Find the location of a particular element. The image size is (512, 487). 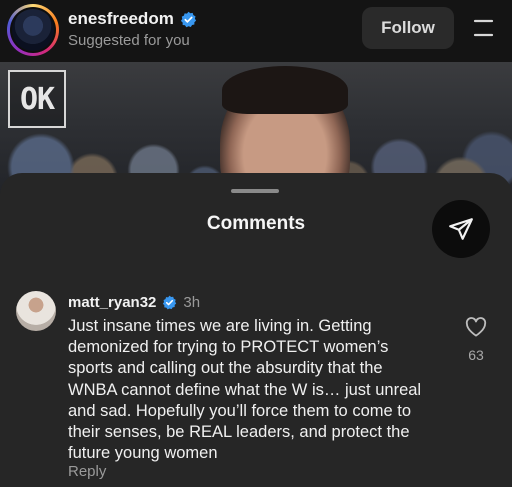

commenter-meta: matt_ryan32 3h is located at coordinates (134, 302).